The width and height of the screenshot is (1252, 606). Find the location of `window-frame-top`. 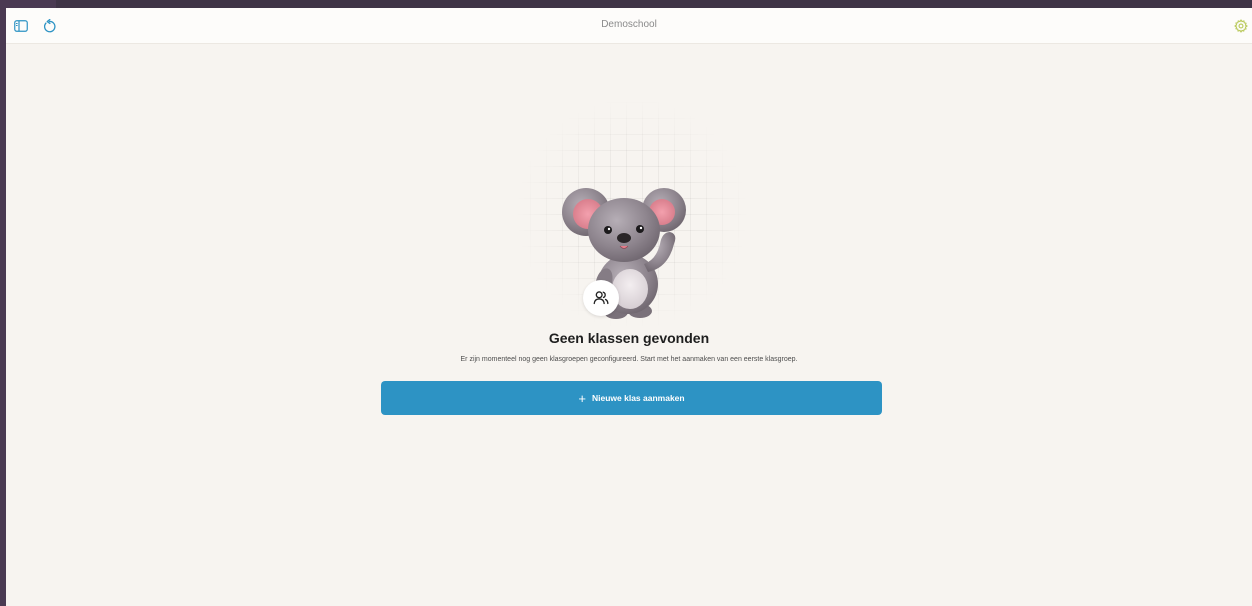

window-frame-top is located at coordinates (28, 4).